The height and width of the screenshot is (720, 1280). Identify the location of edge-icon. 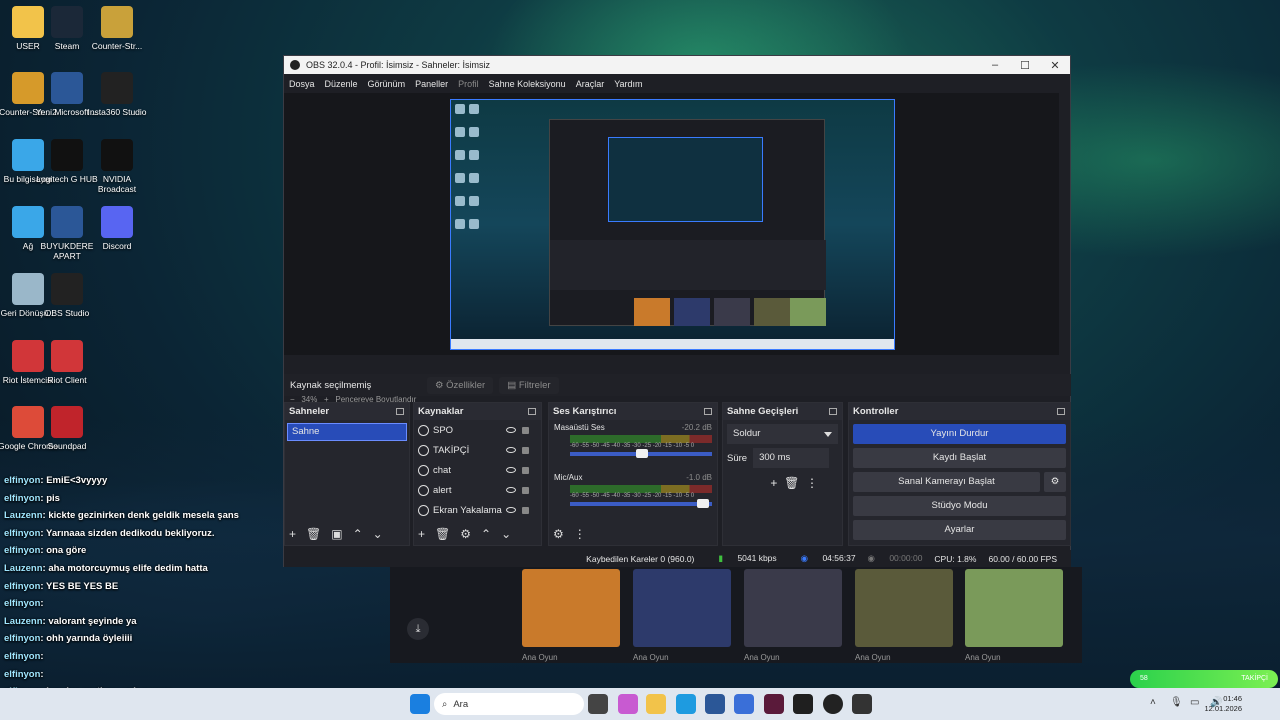
(686, 704).